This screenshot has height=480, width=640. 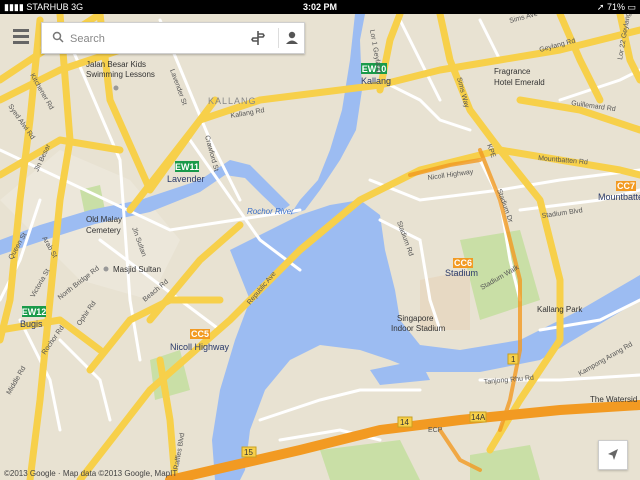 I want to click on location-arrow-icon, so click(x=613, y=454).